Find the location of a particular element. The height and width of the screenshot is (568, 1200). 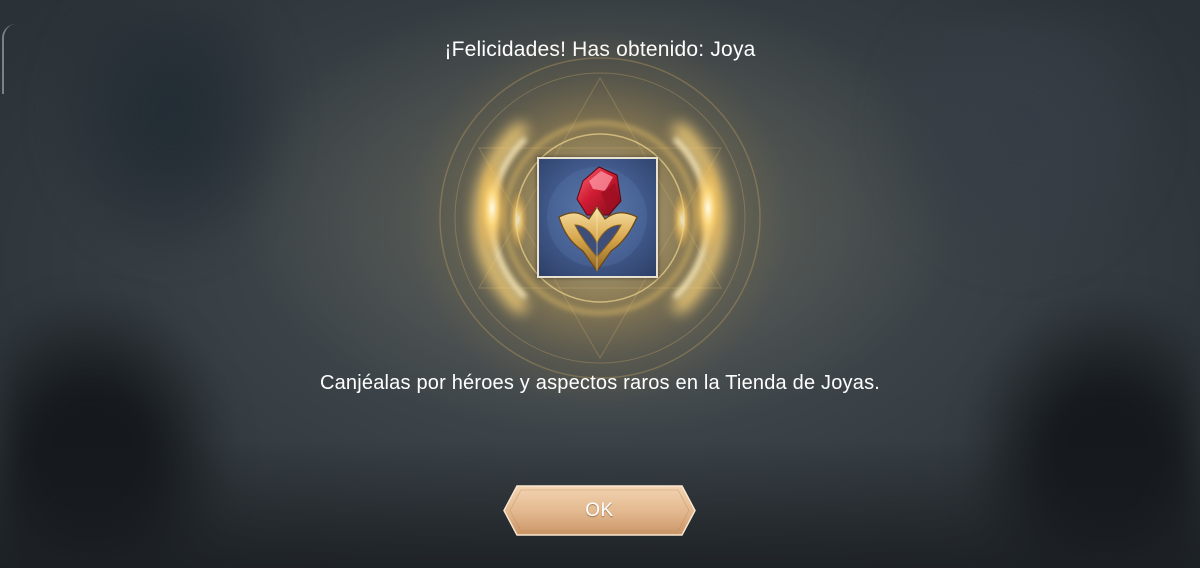

ok-button: OK is located at coordinates (599, 510).